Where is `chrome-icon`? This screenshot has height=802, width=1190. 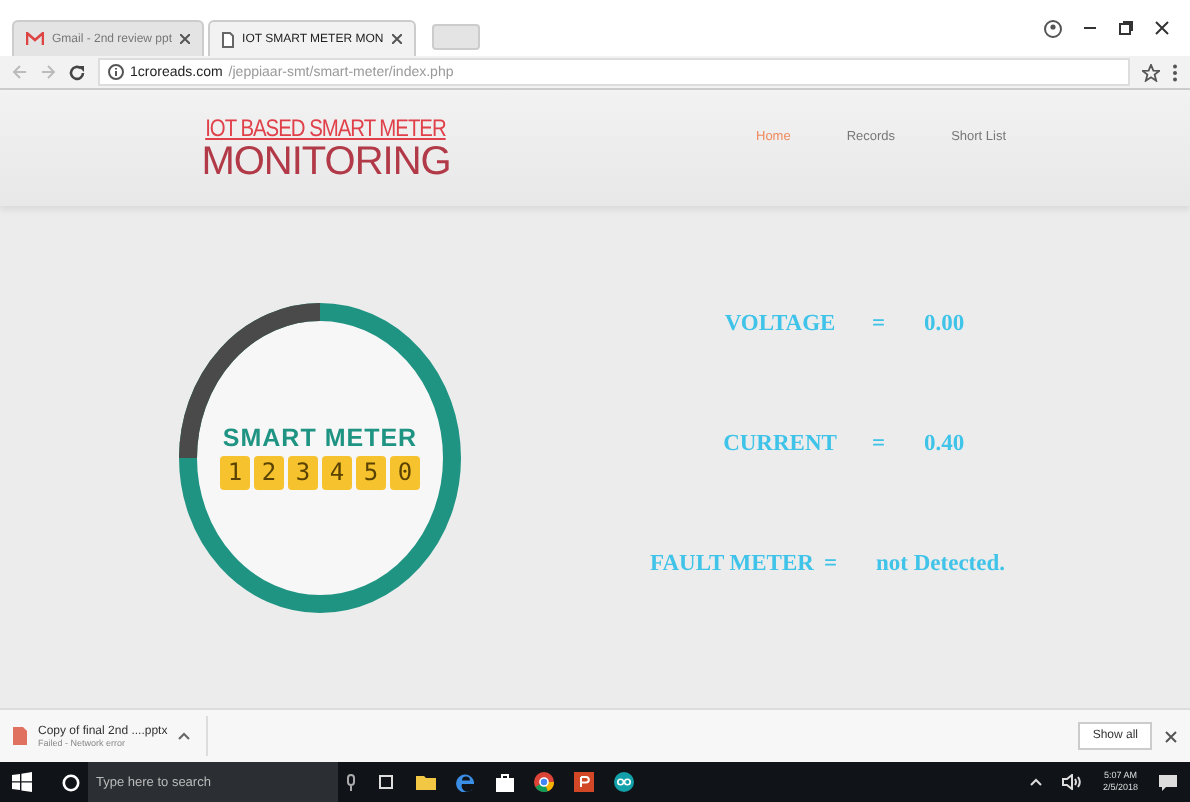
chrome-icon is located at coordinates (544, 782).